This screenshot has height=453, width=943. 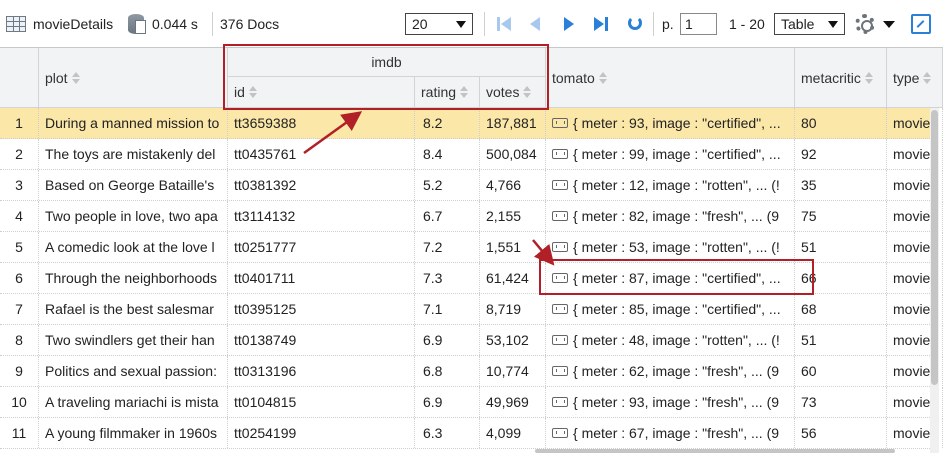 What do you see at coordinates (447, 185) in the screenshot?
I see `imdb-rating-cell: 5.2` at bounding box center [447, 185].